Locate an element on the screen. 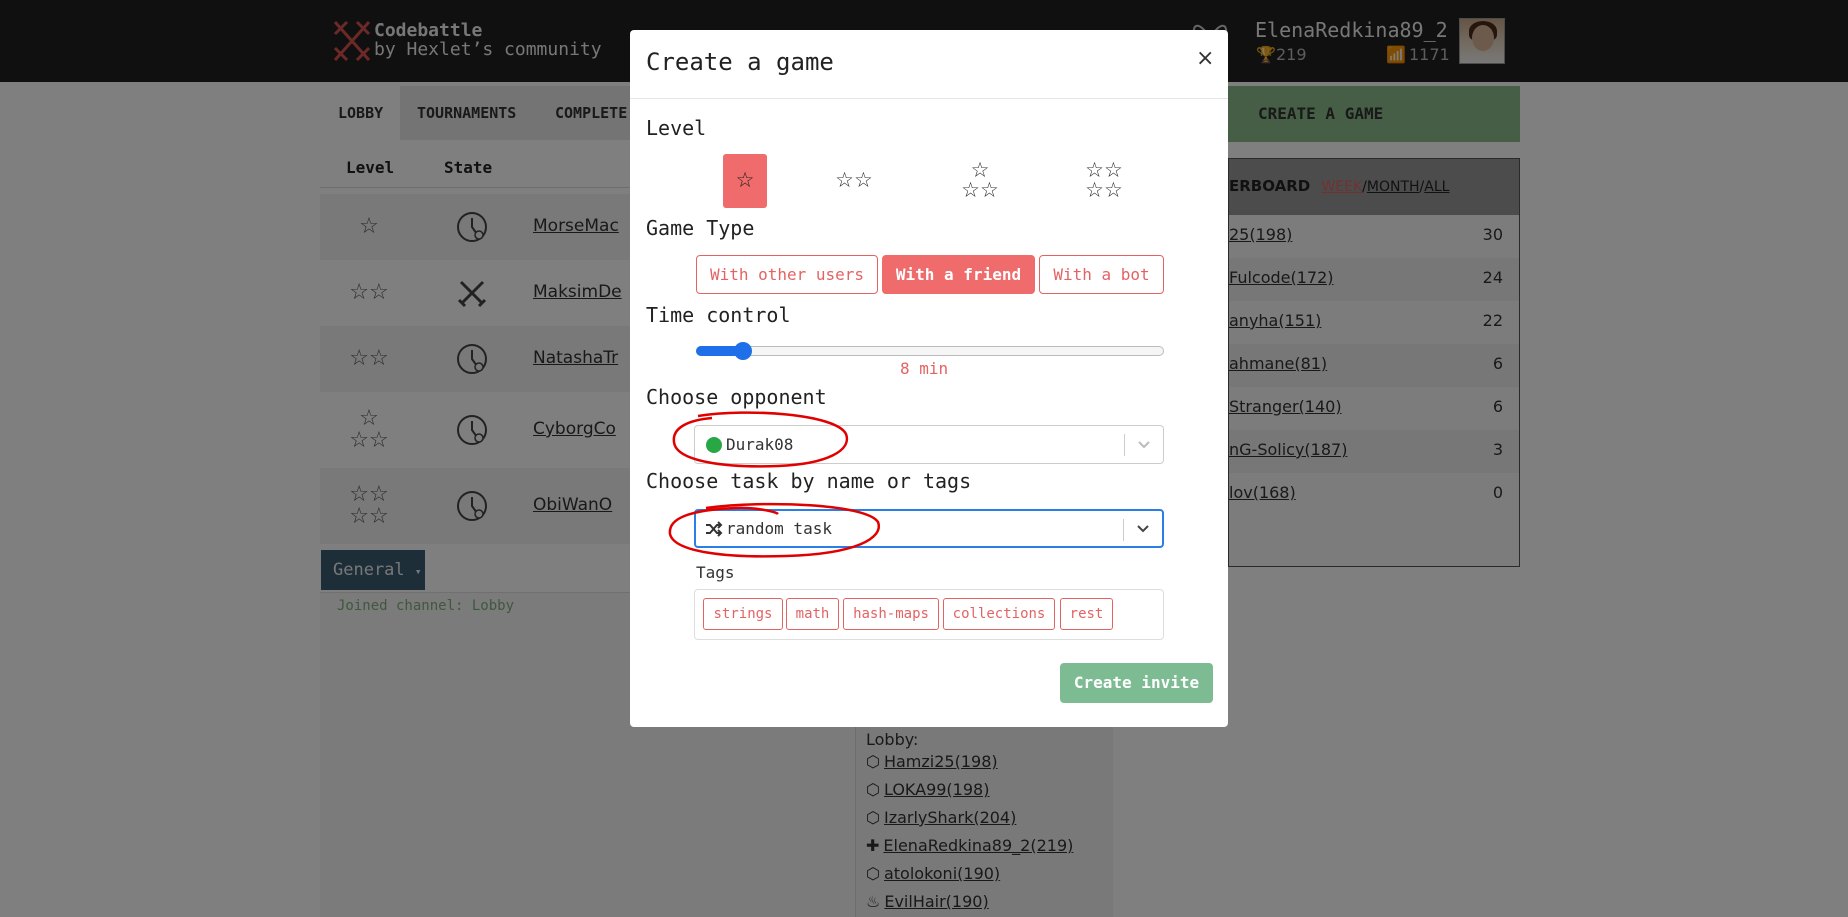 The width and height of the screenshot is (1848, 917). level-option-2: ☆☆ is located at coordinates (854, 181).